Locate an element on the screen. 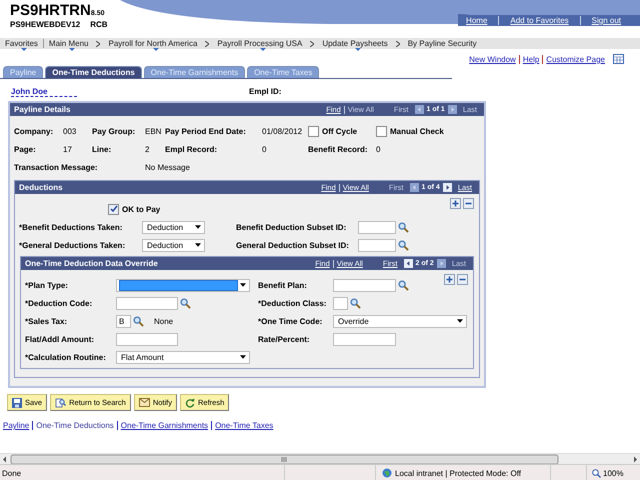  database-name: PS9HEWEBDEV12 is located at coordinates (45, 24).